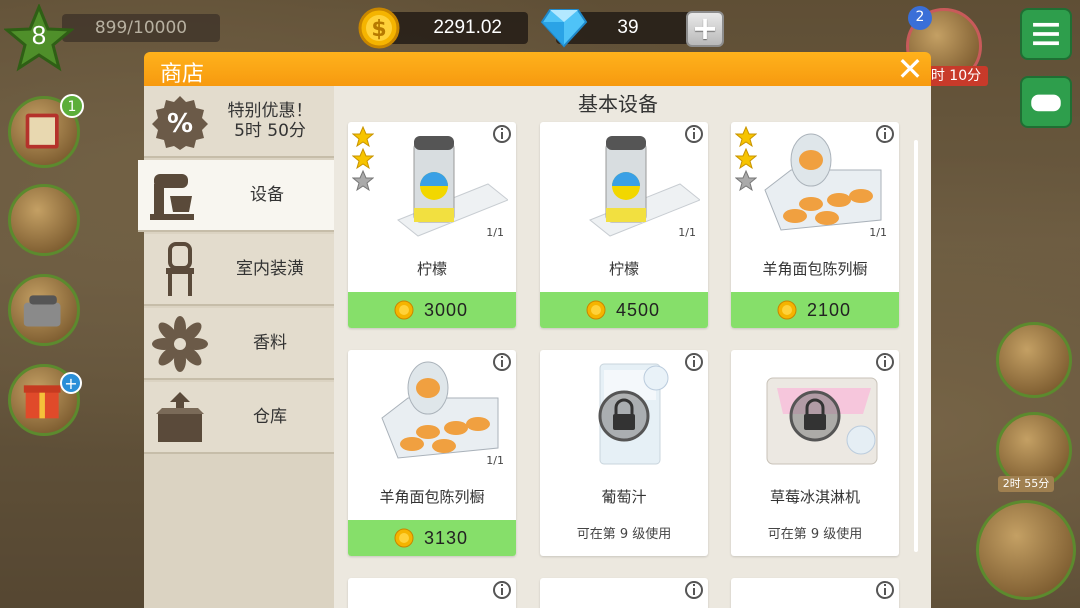 The width and height of the screenshot is (1080, 608). What do you see at coordinates (270, 343) in the screenshot?
I see `sidebar-item-label: 香料` at bounding box center [270, 343].